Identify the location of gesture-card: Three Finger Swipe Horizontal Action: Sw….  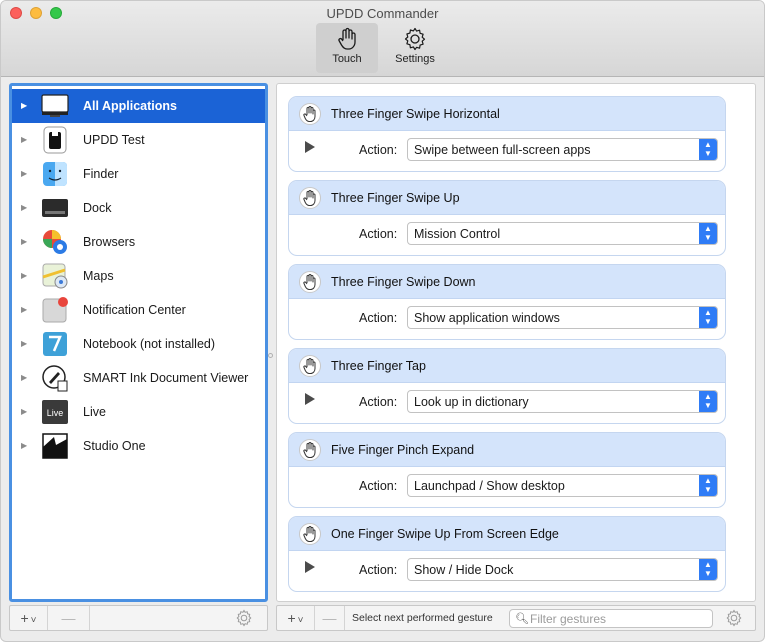
(507, 134).